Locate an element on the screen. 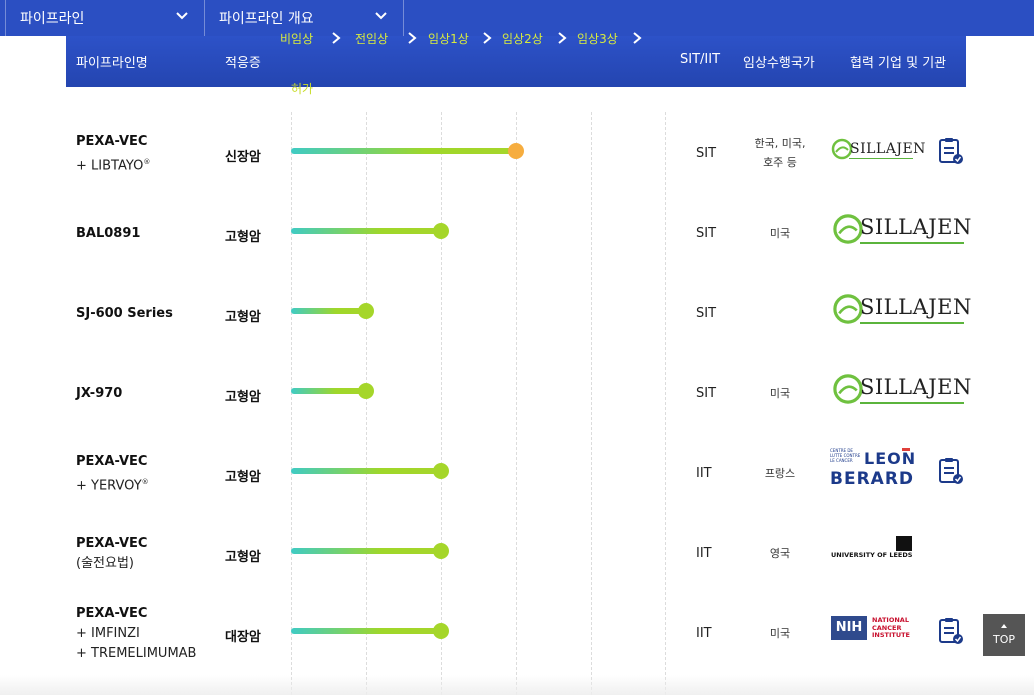 This screenshot has height=695, width=1034. indication: 대장암 is located at coordinates (243, 637).